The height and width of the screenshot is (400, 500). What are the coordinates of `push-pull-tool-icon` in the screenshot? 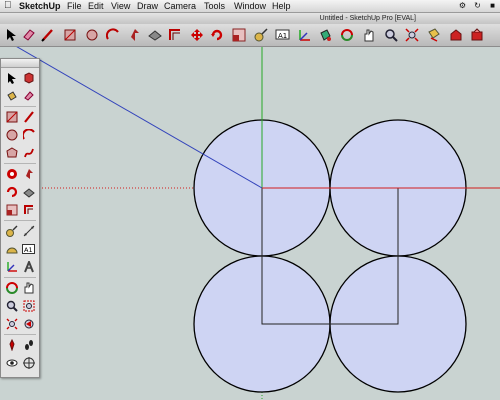 It's located at (134, 34).